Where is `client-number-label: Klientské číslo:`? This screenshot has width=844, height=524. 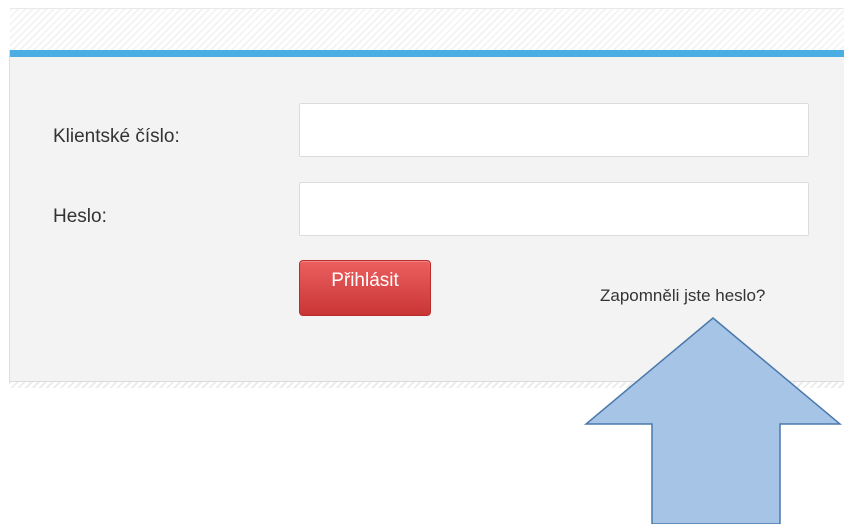 client-number-label: Klientské číslo: is located at coordinates (116, 136).